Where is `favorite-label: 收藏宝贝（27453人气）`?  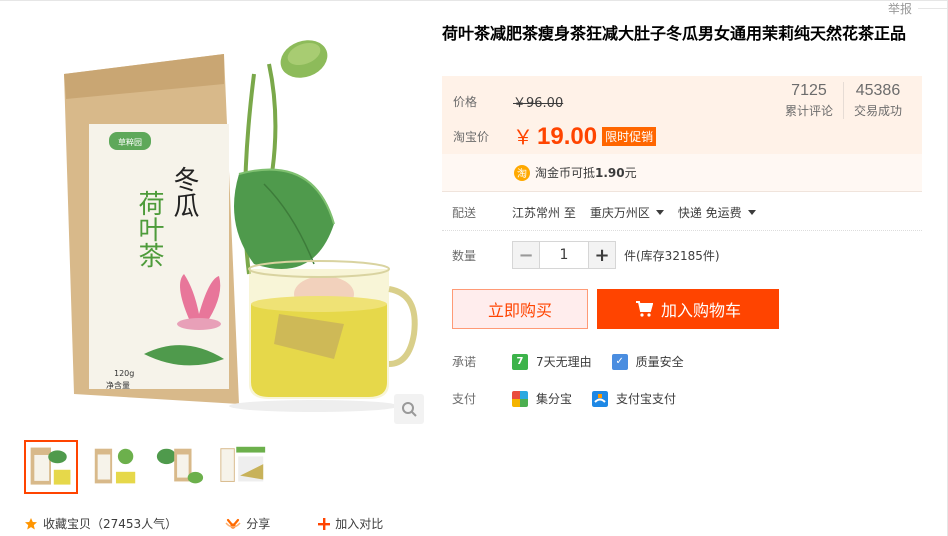 favorite-label: 收藏宝贝（27453人气） is located at coordinates (110, 524).